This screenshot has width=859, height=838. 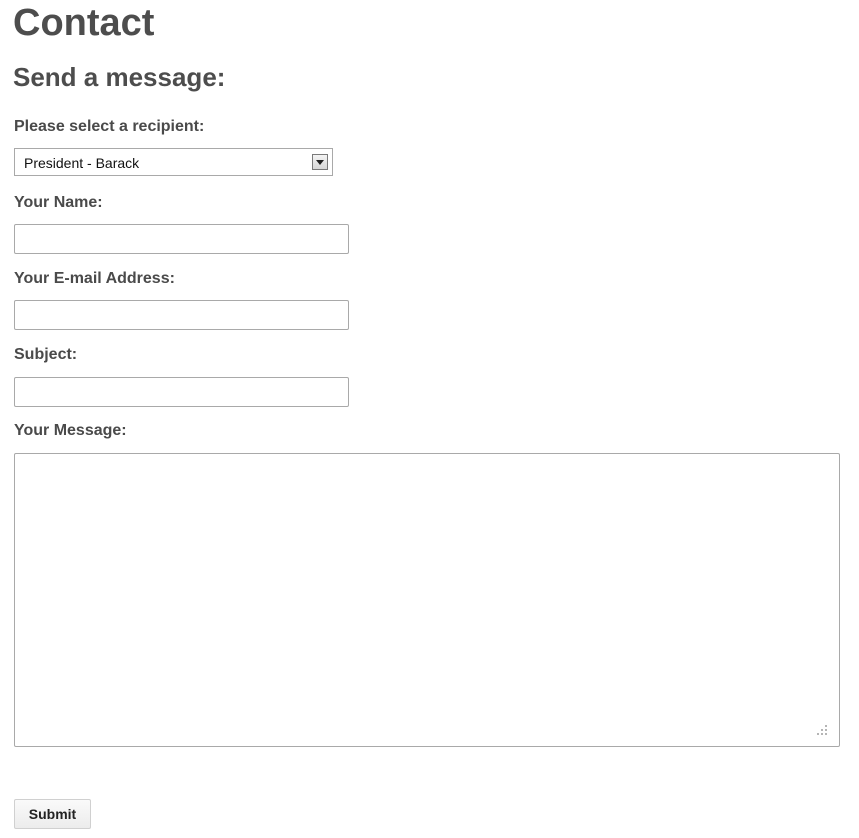 I want to click on recipient-select-value: President - Barack, so click(x=82, y=163).